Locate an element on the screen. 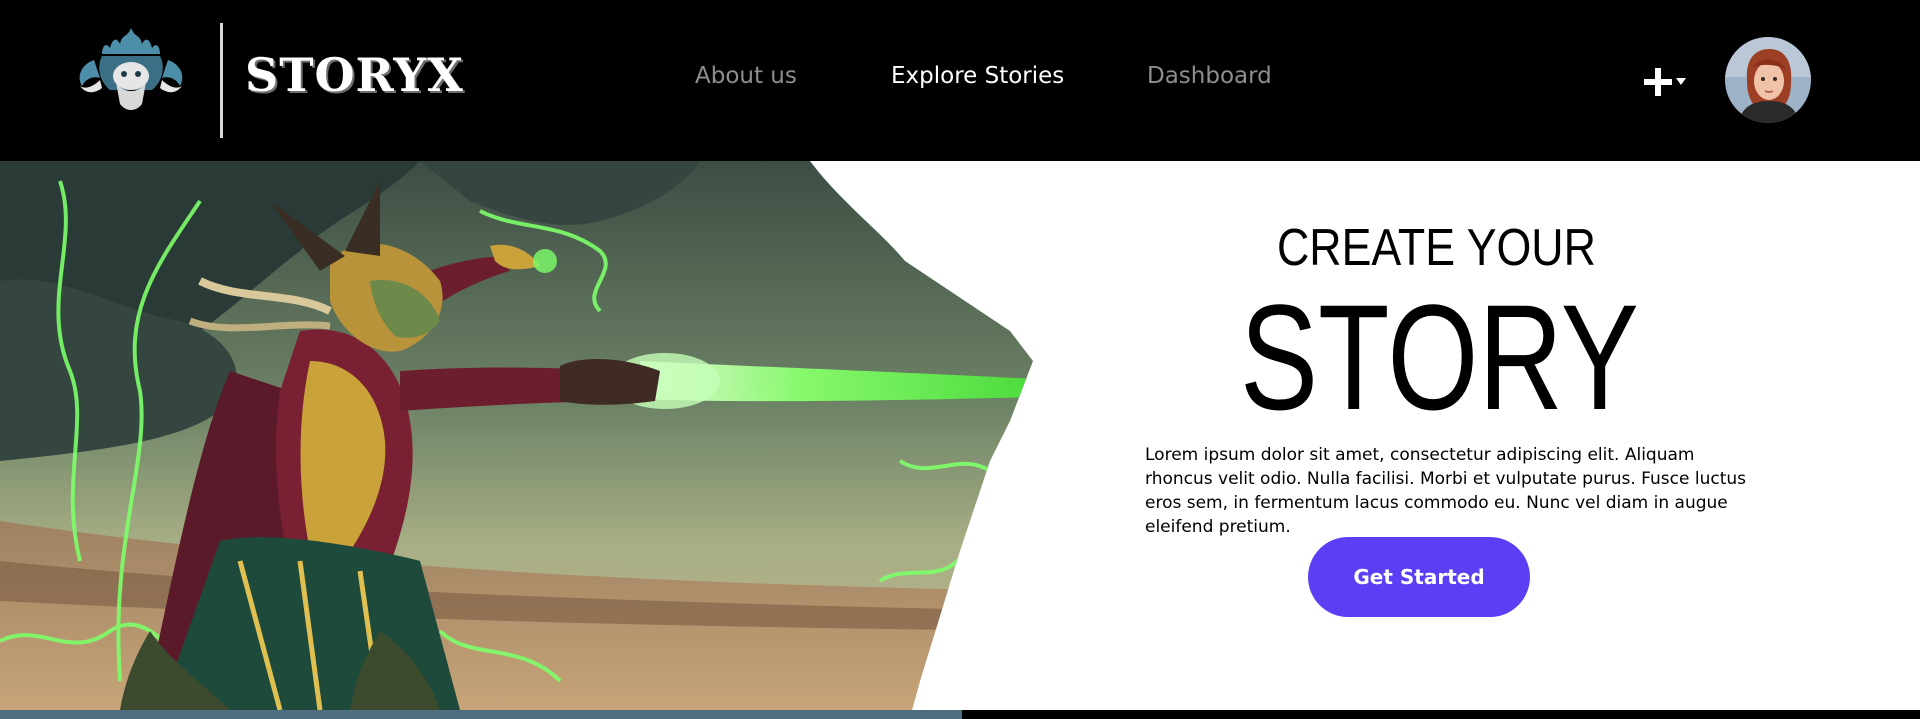 The image size is (1920, 719). hero-title: STORY is located at coordinates (1439, 357).